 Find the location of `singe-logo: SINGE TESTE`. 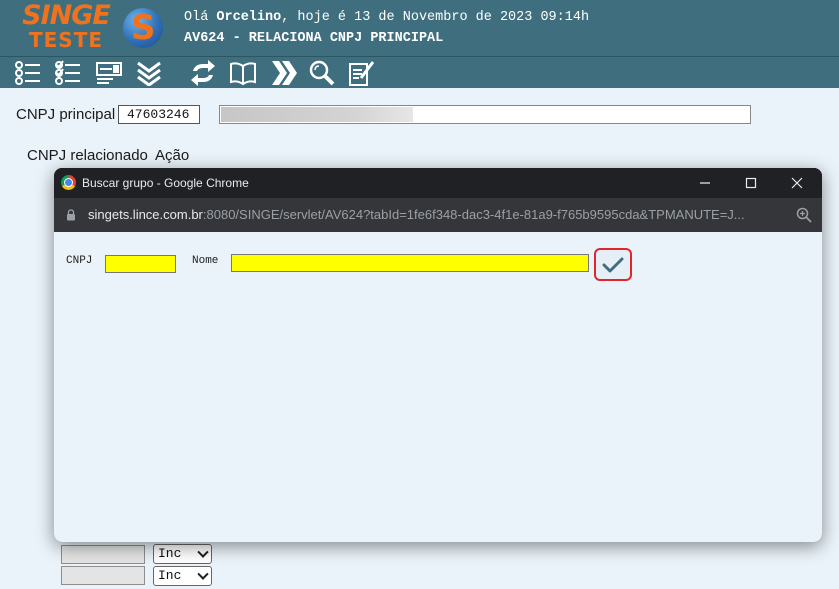

singe-logo: SINGE TESTE is located at coordinates (66, 26).